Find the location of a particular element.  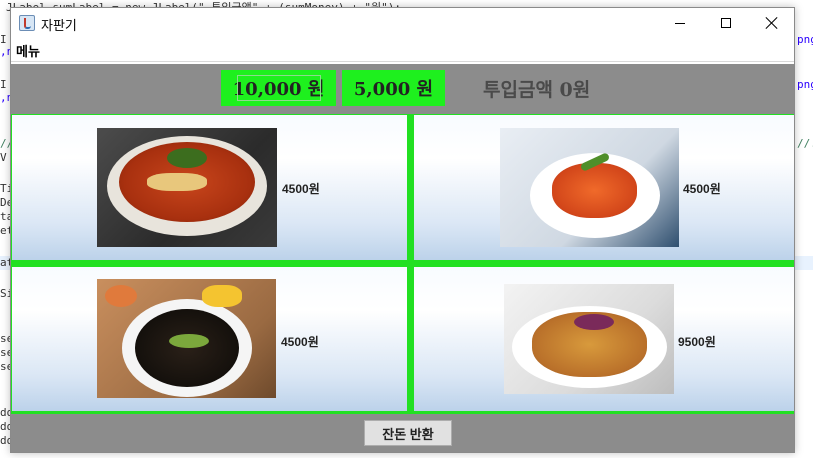

focus-ring is located at coordinates (279, 88).